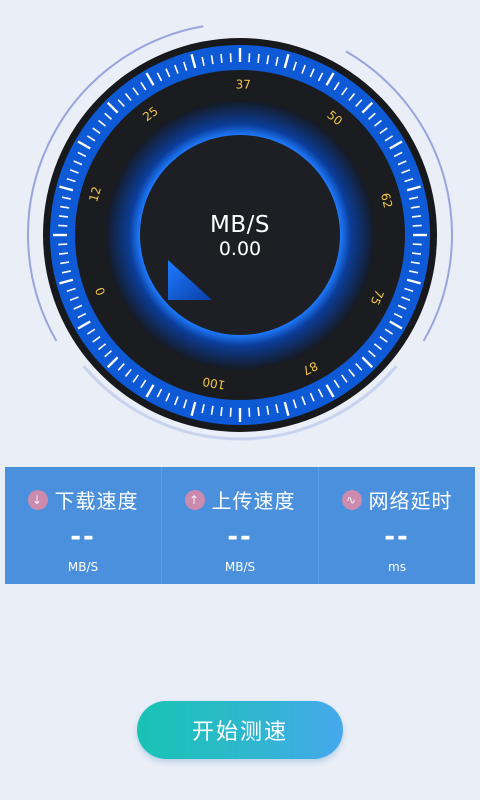 The height and width of the screenshot is (800, 480). I want to click on latency-icon: ∿, so click(351, 499).